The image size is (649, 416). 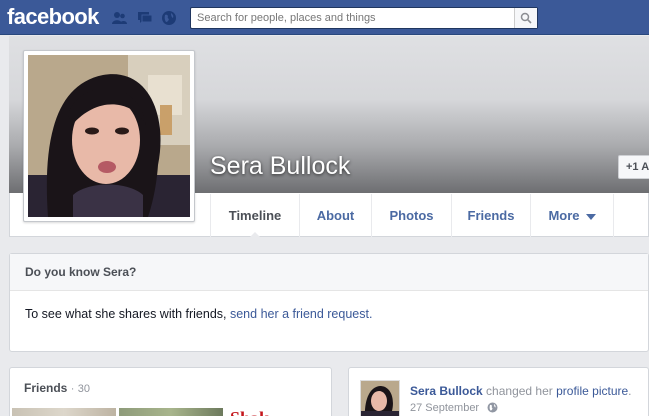 I want to click on chevron-down-icon, so click(x=590, y=216).